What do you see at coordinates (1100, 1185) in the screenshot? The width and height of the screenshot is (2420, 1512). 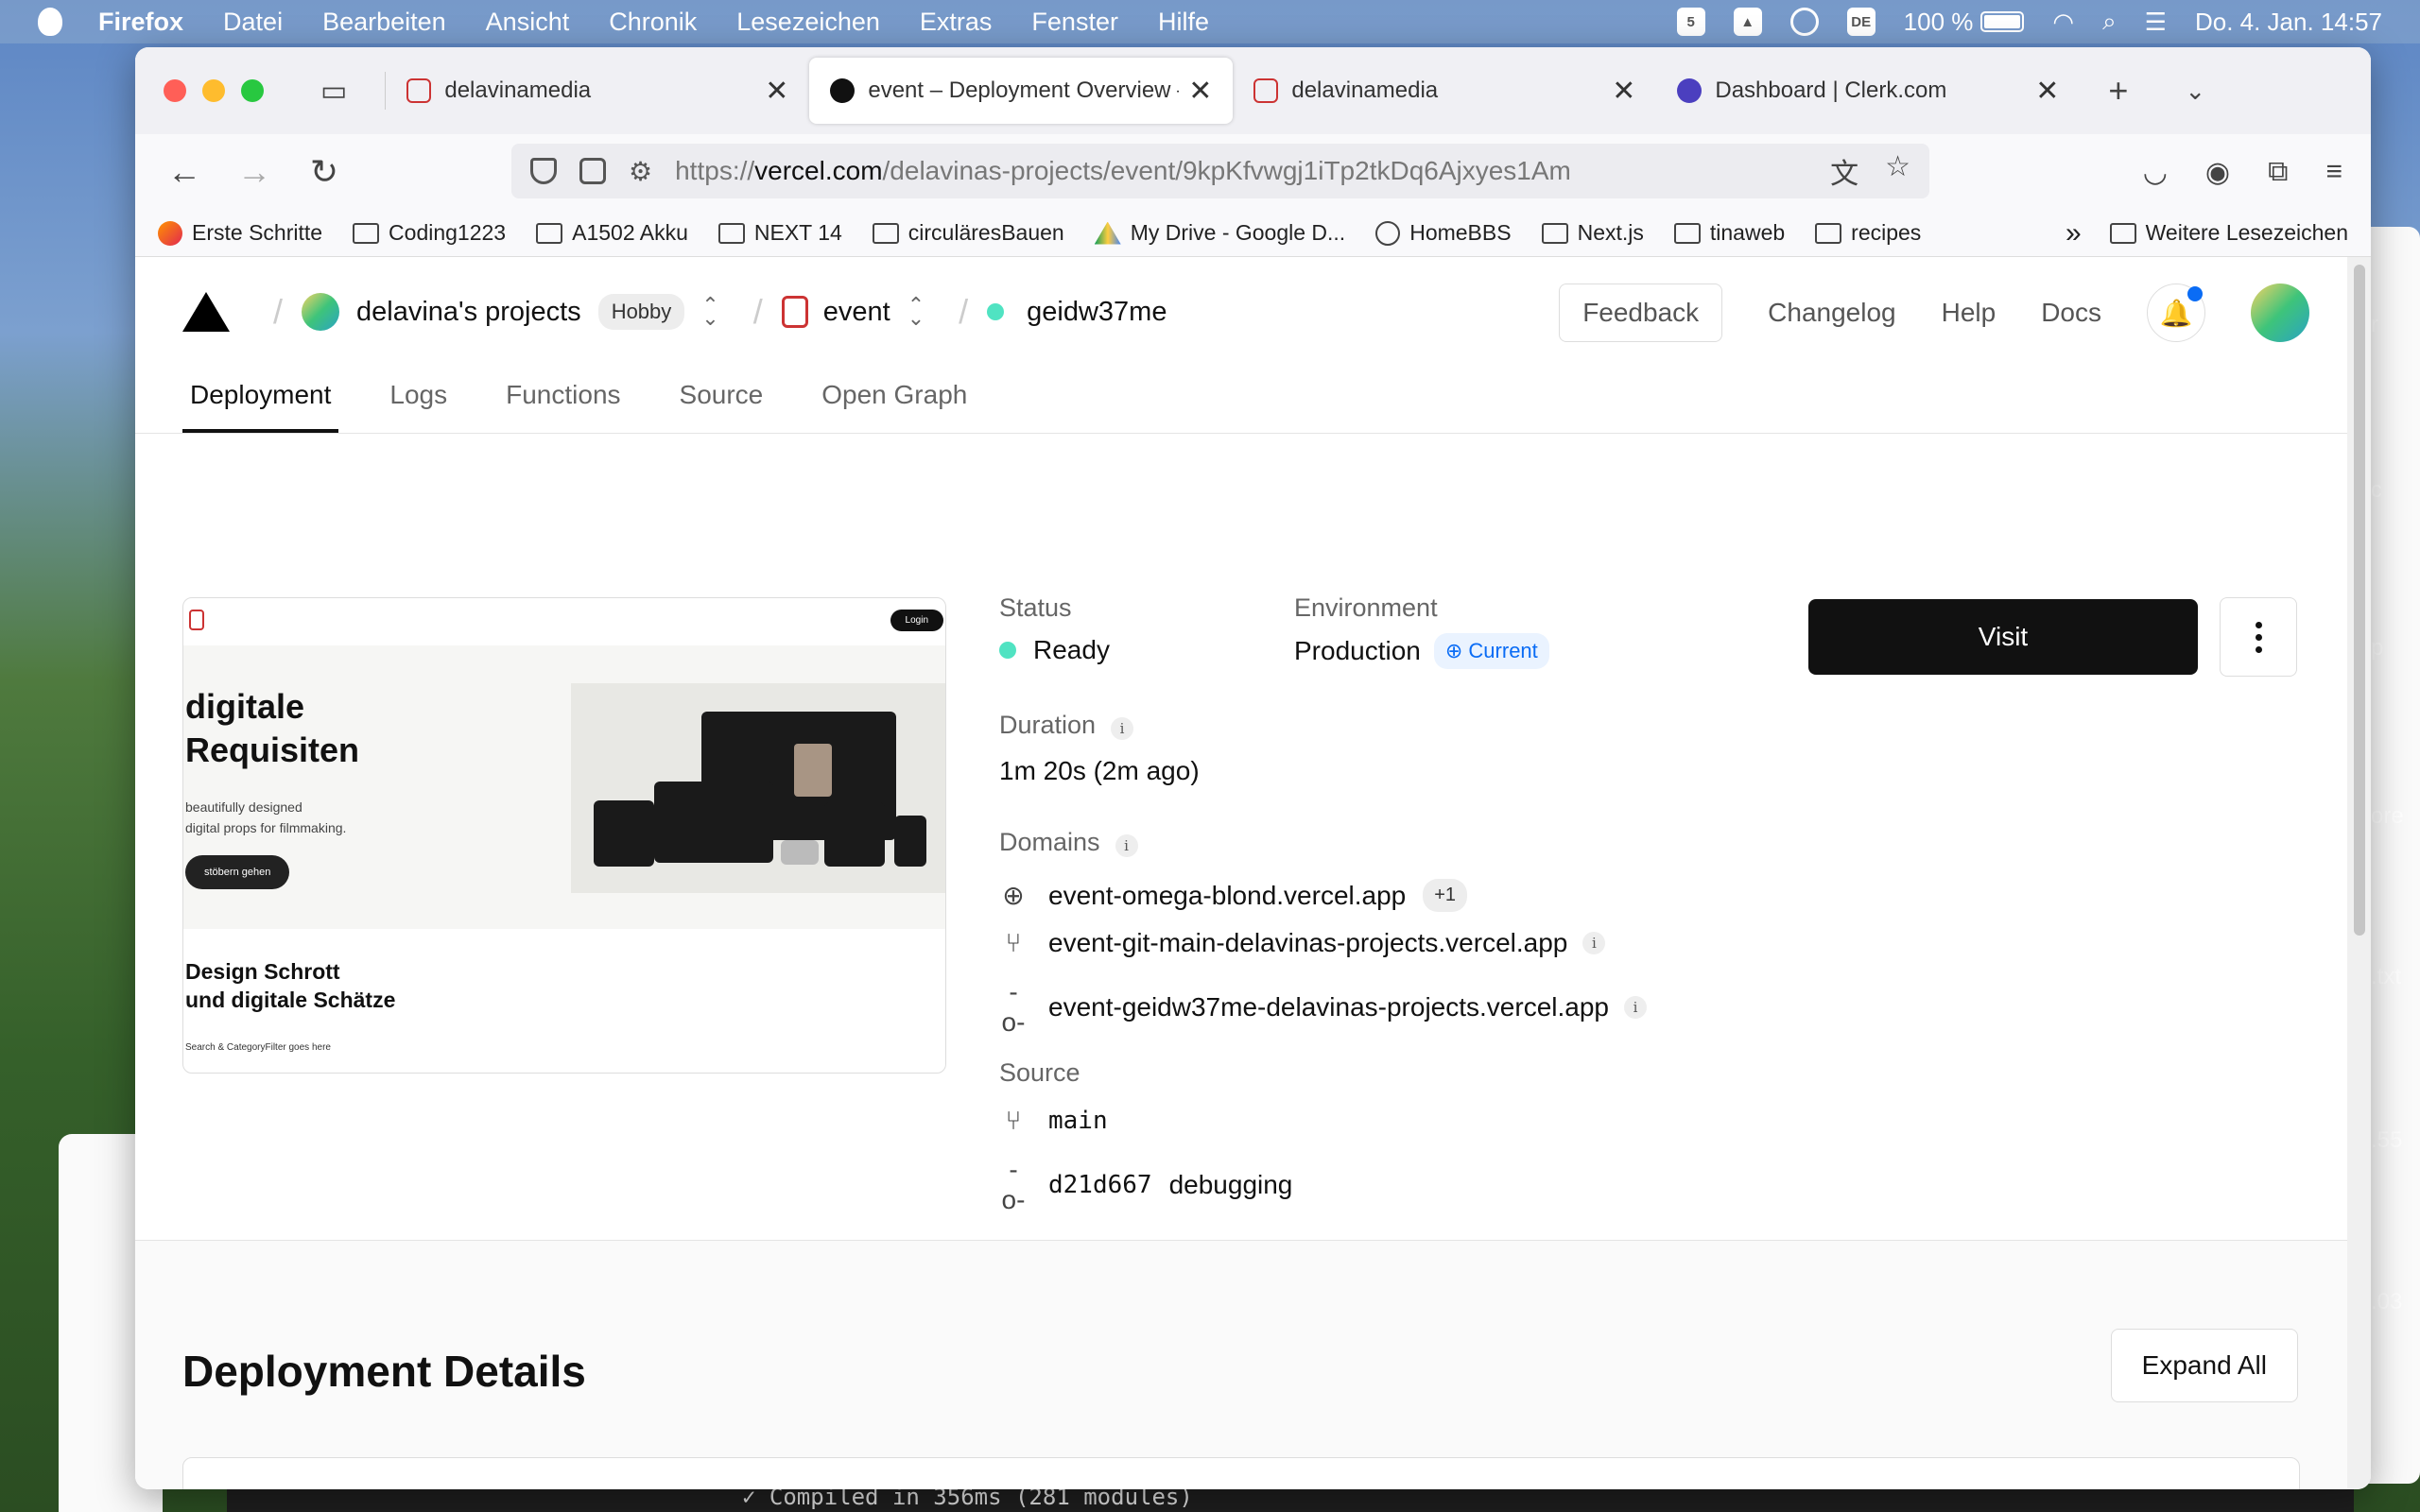 I see `commit-hash: d21d667` at bounding box center [1100, 1185].